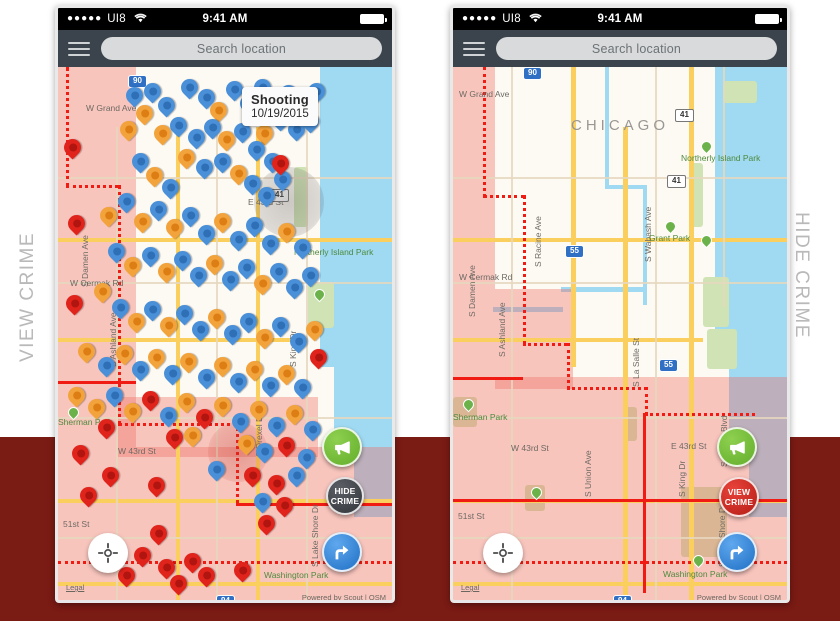  Describe the element at coordinates (801, 275) in the screenshot. I see `side-label-hide-crime: HIDE CRIME` at that location.